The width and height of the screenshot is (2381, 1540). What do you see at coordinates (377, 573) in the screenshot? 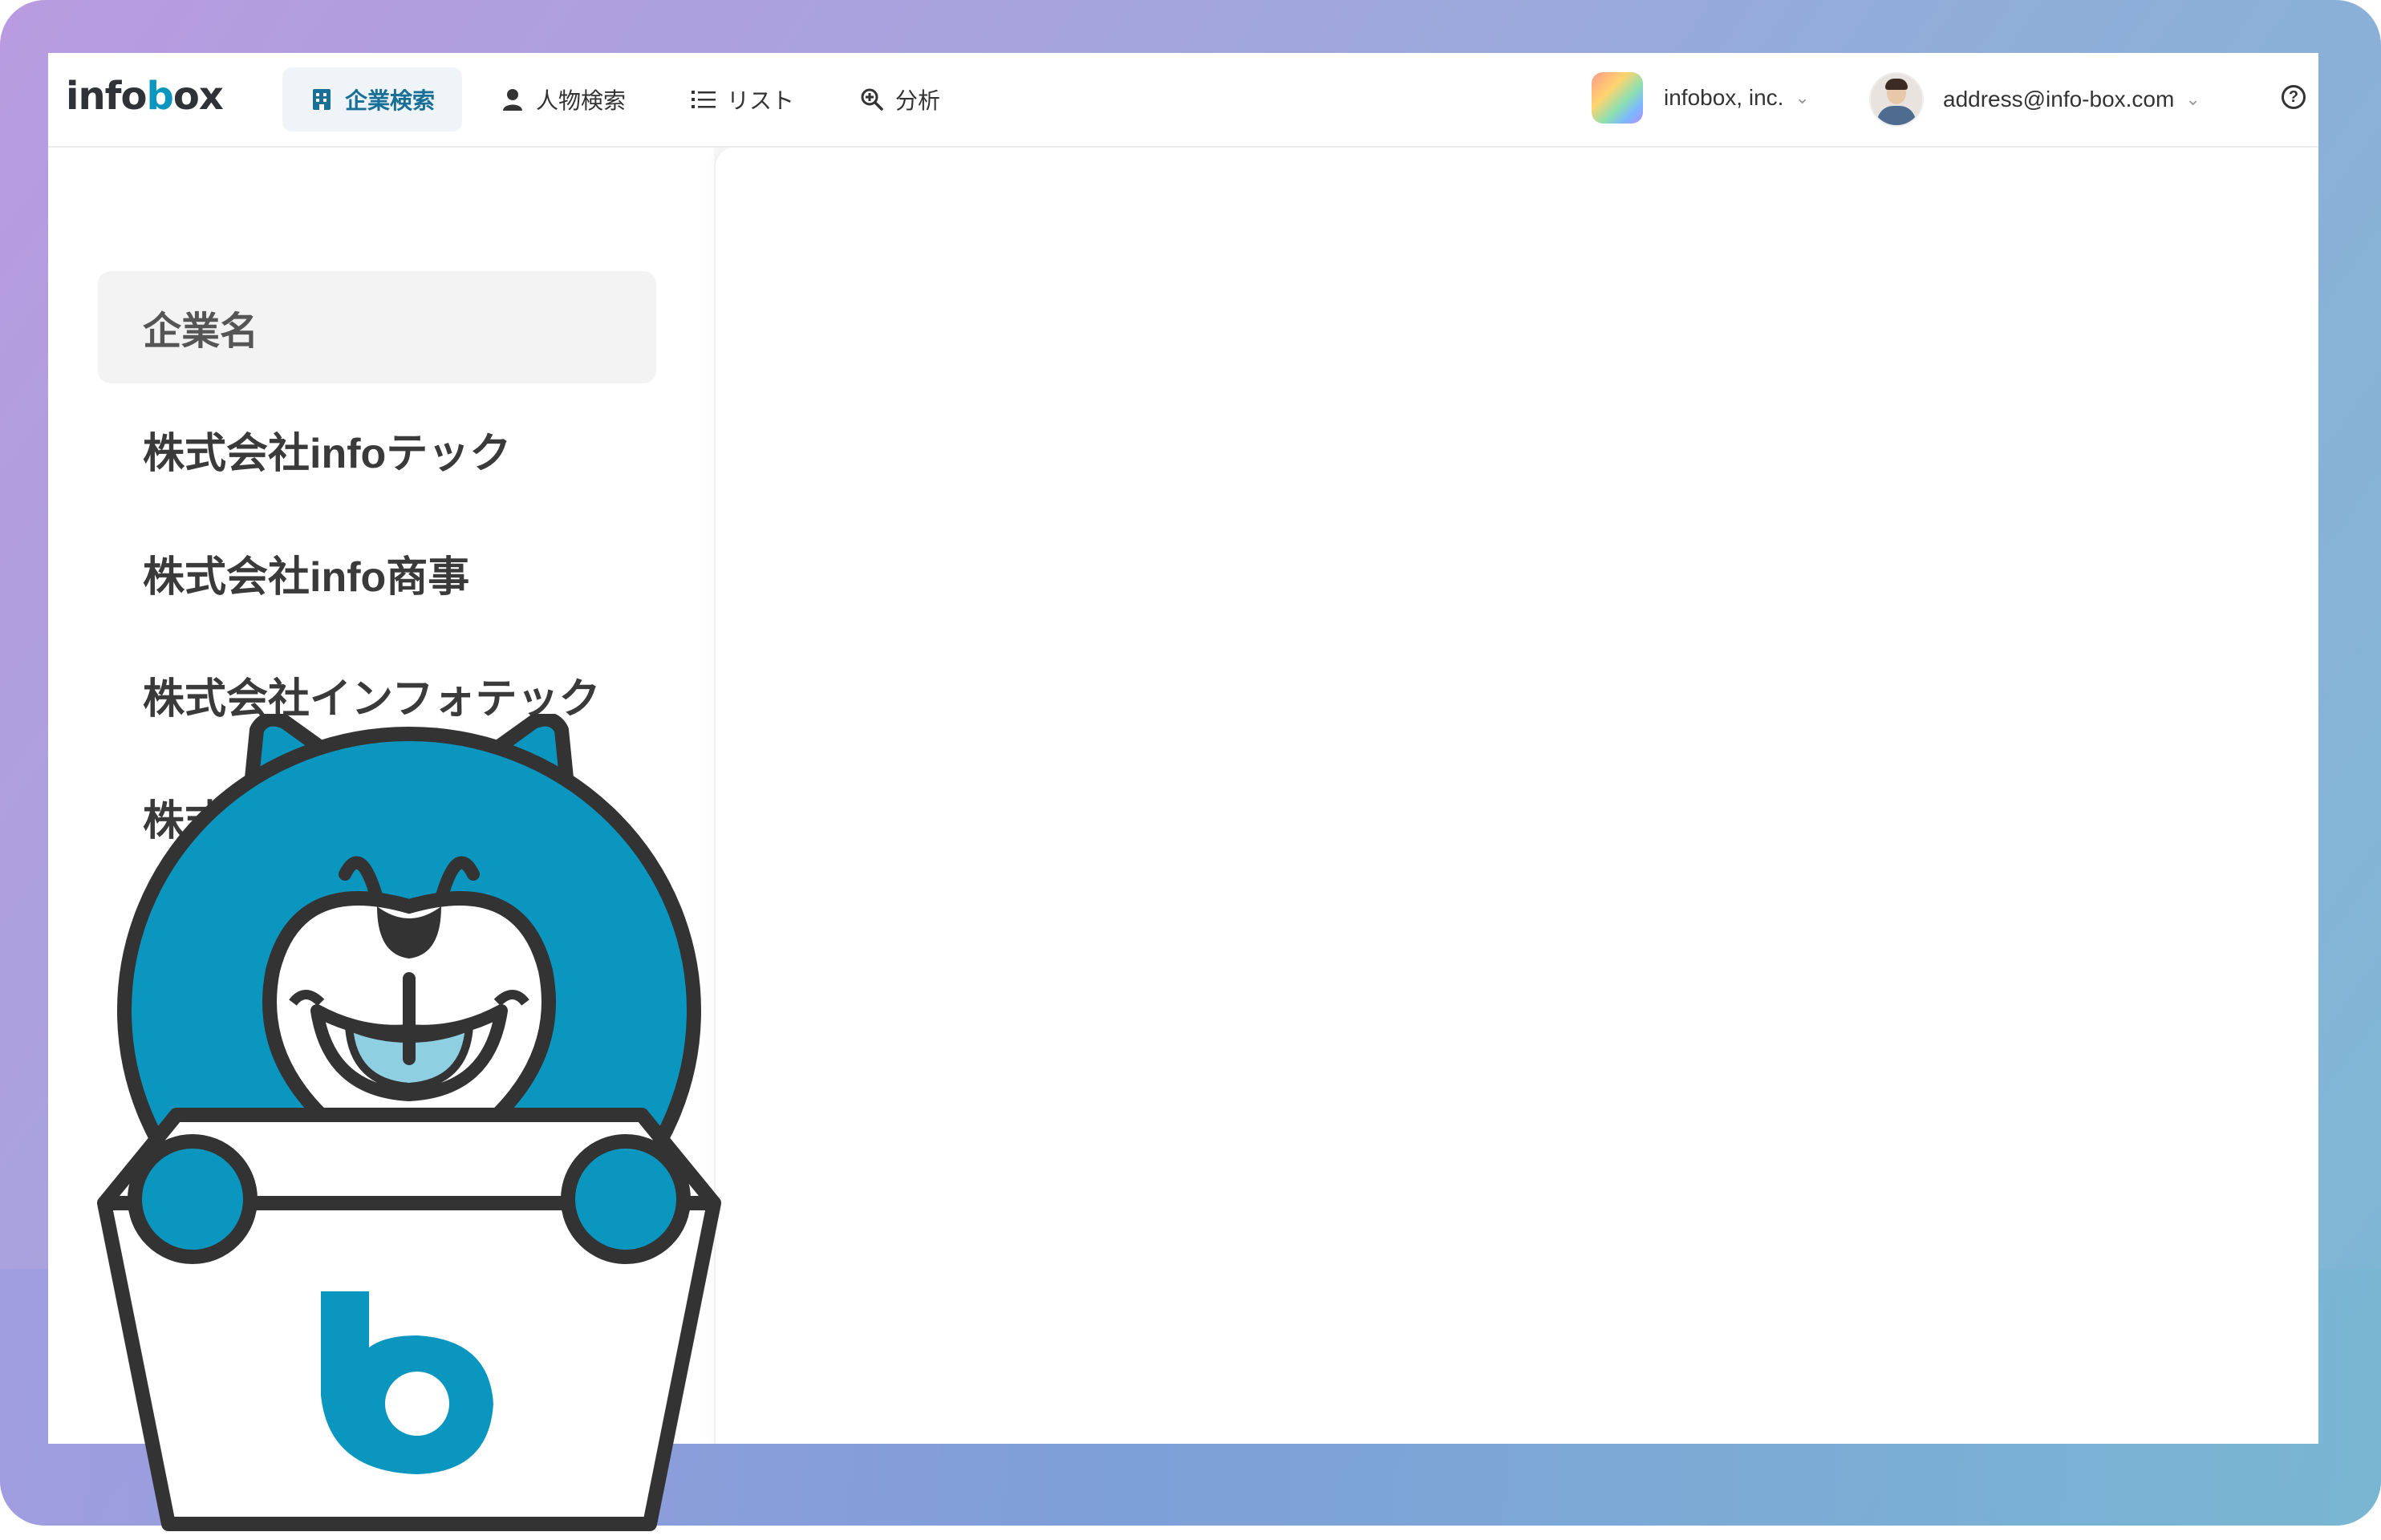
I see `list-item: 株式会社info商事` at bounding box center [377, 573].